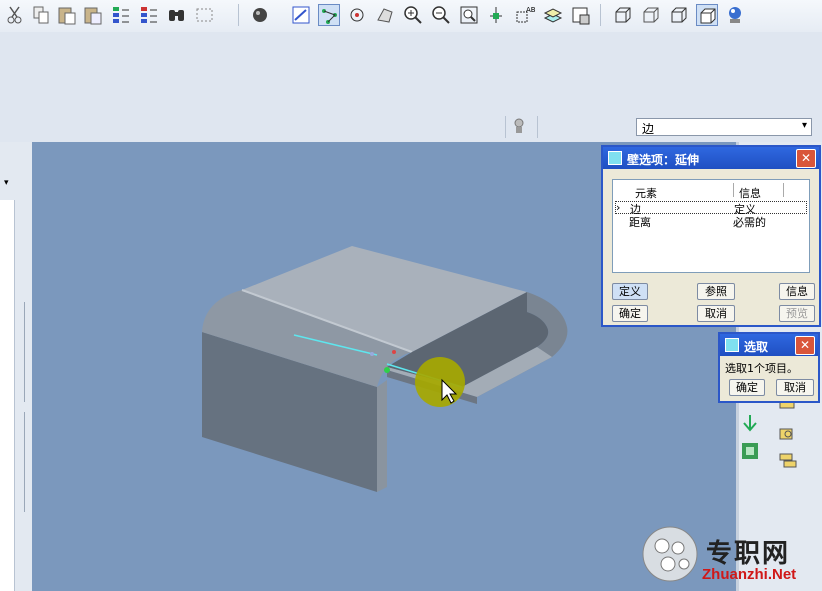  I want to click on cursor-highlight, so click(440, 382).